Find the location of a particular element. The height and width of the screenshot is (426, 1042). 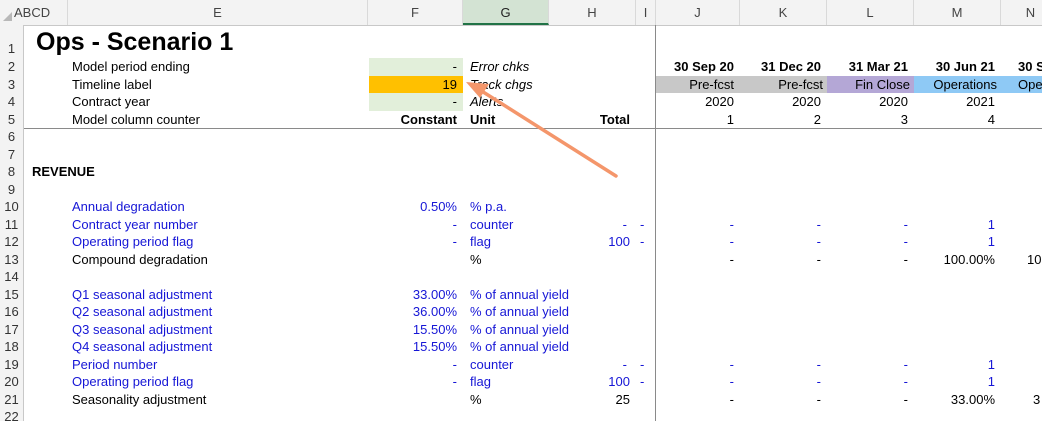

arrow-icon is located at coordinates (542, 130).